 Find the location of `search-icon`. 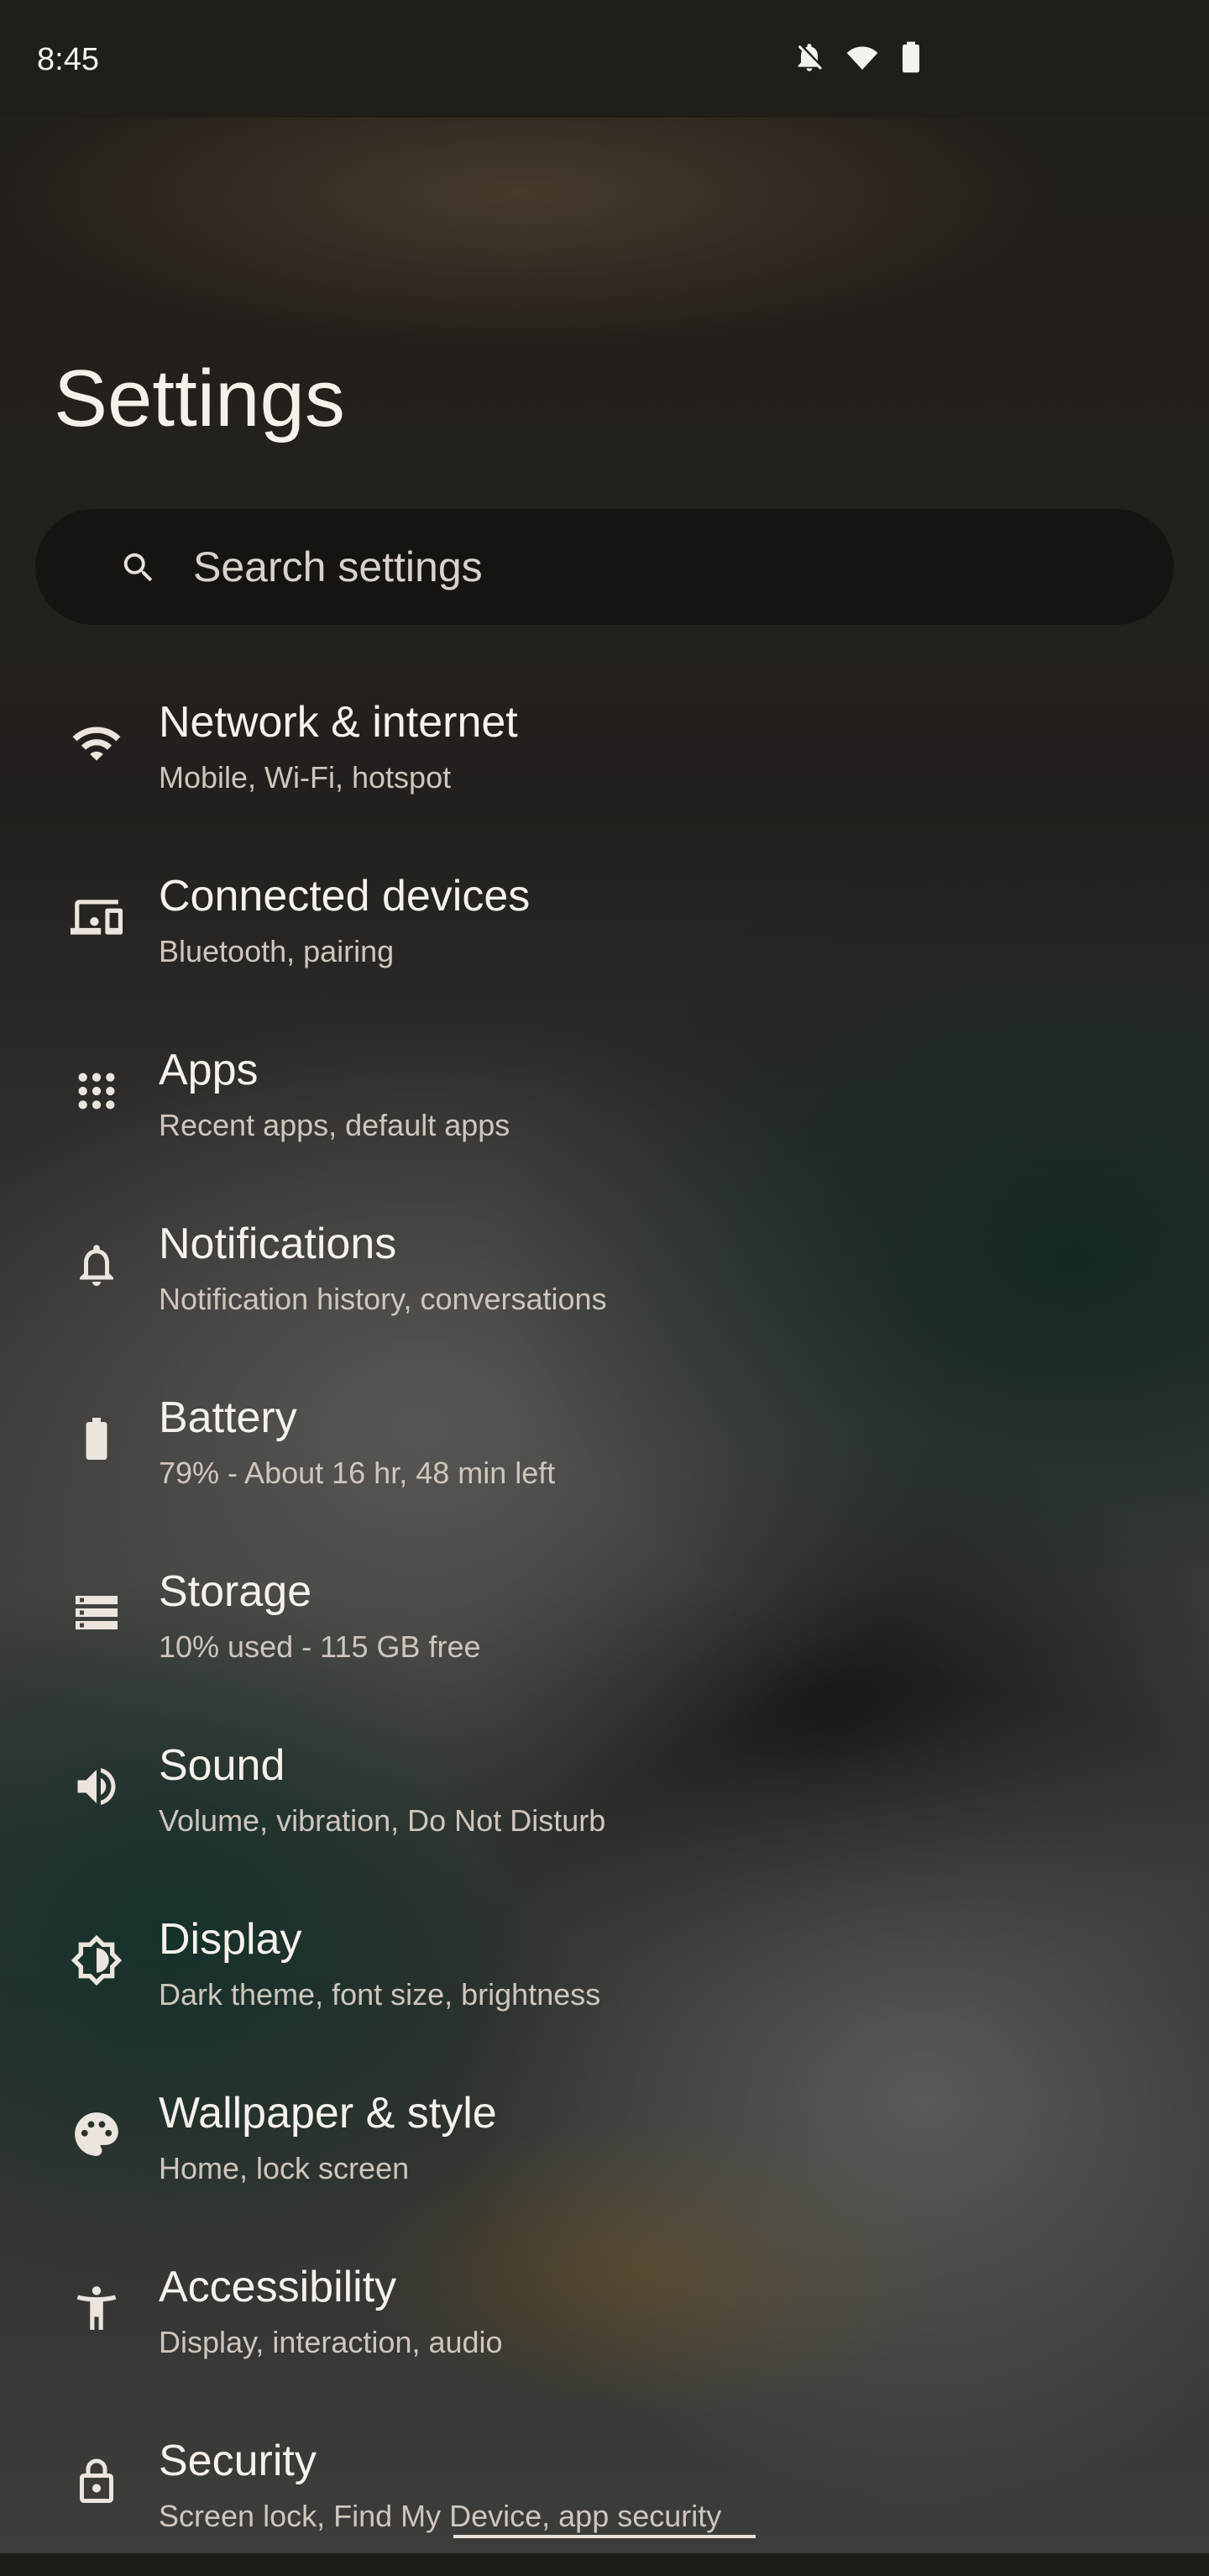

search-icon is located at coordinates (138, 569).